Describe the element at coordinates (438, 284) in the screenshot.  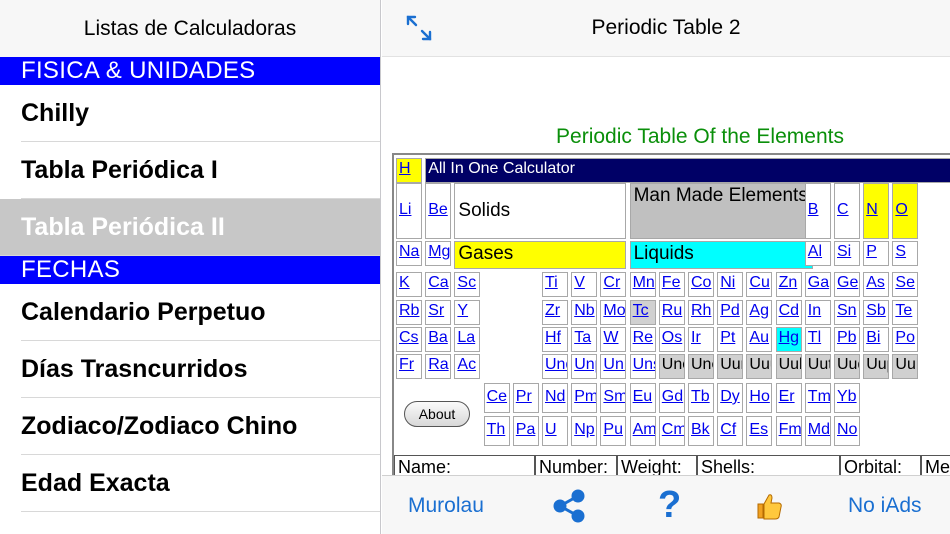
I see `element-ca: Ca` at that location.